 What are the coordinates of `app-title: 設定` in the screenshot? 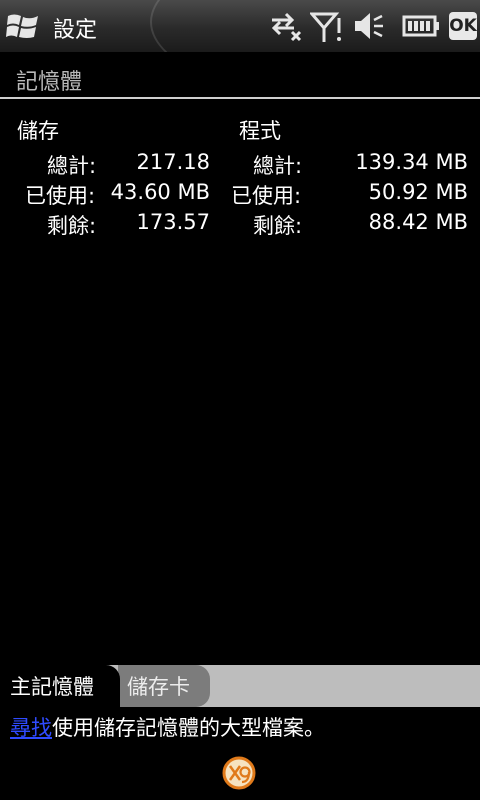 It's located at (75, 28).